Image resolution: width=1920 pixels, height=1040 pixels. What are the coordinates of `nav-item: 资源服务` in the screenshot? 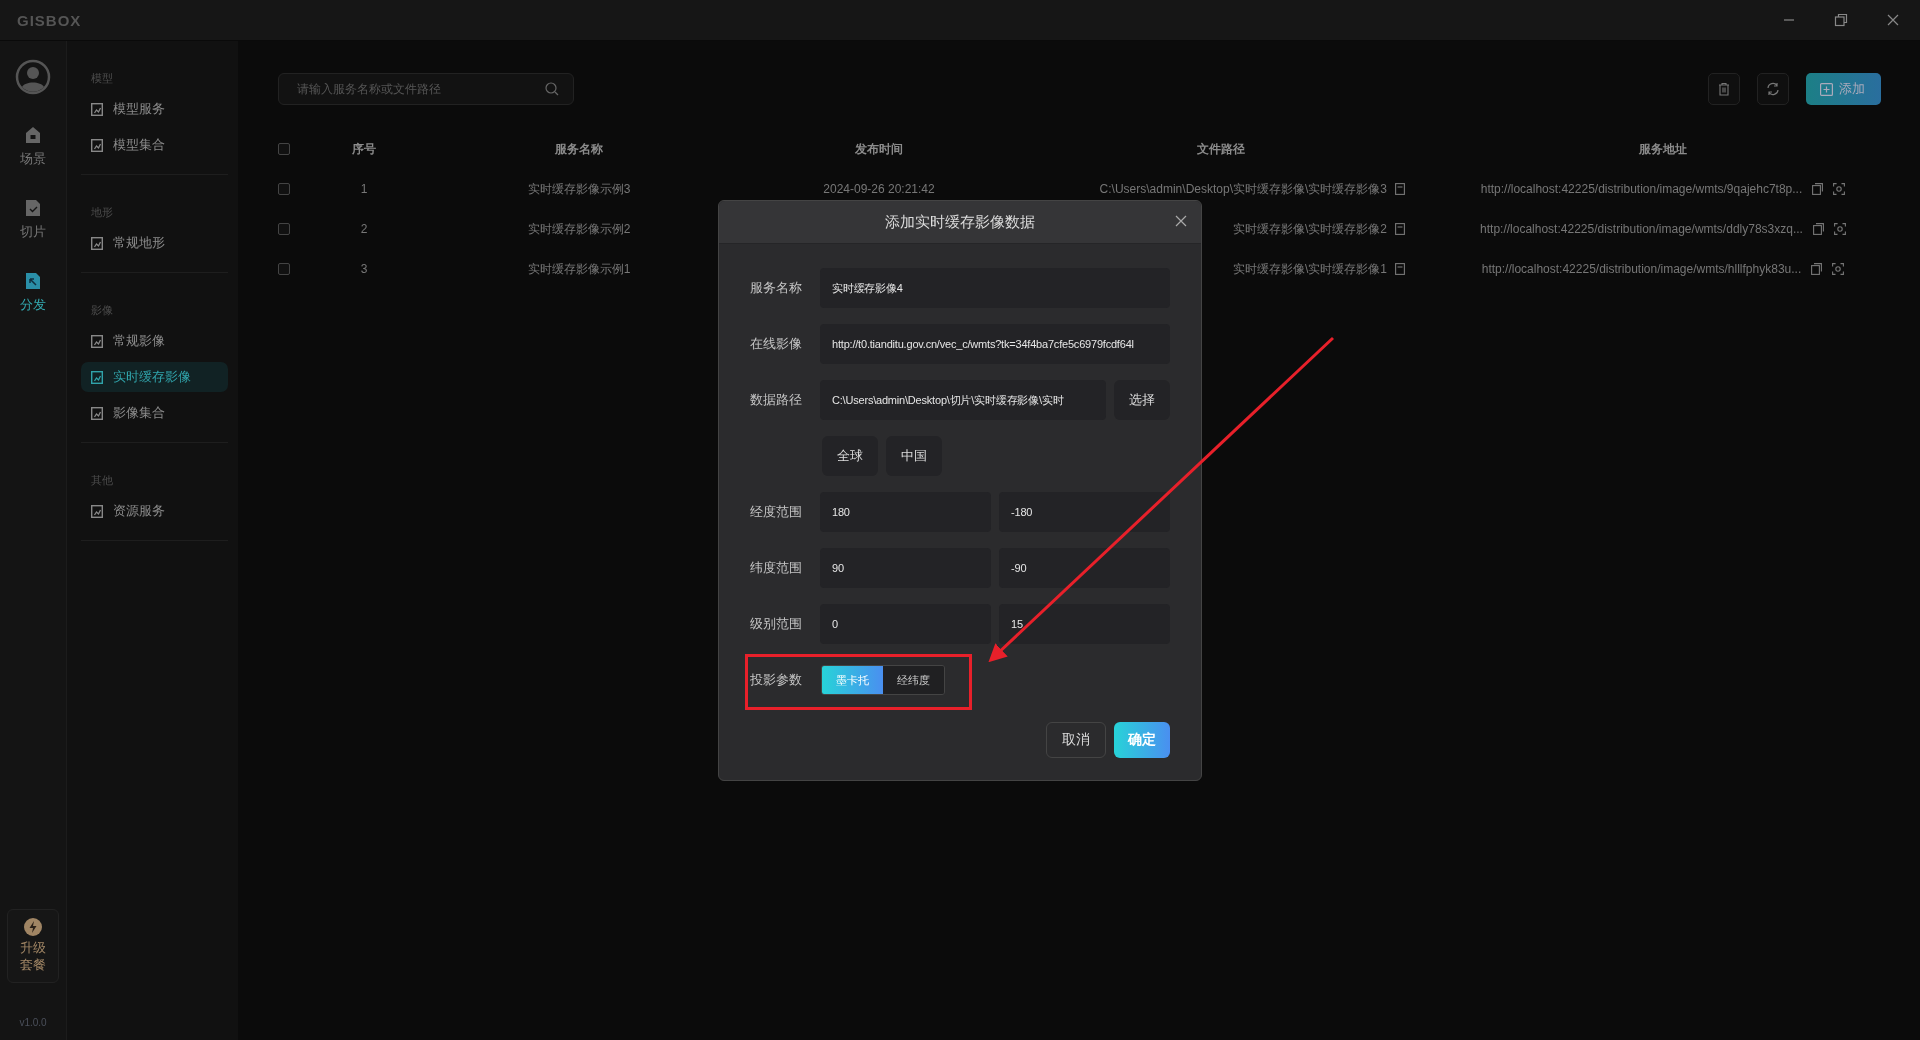 It's located at (154, 511).